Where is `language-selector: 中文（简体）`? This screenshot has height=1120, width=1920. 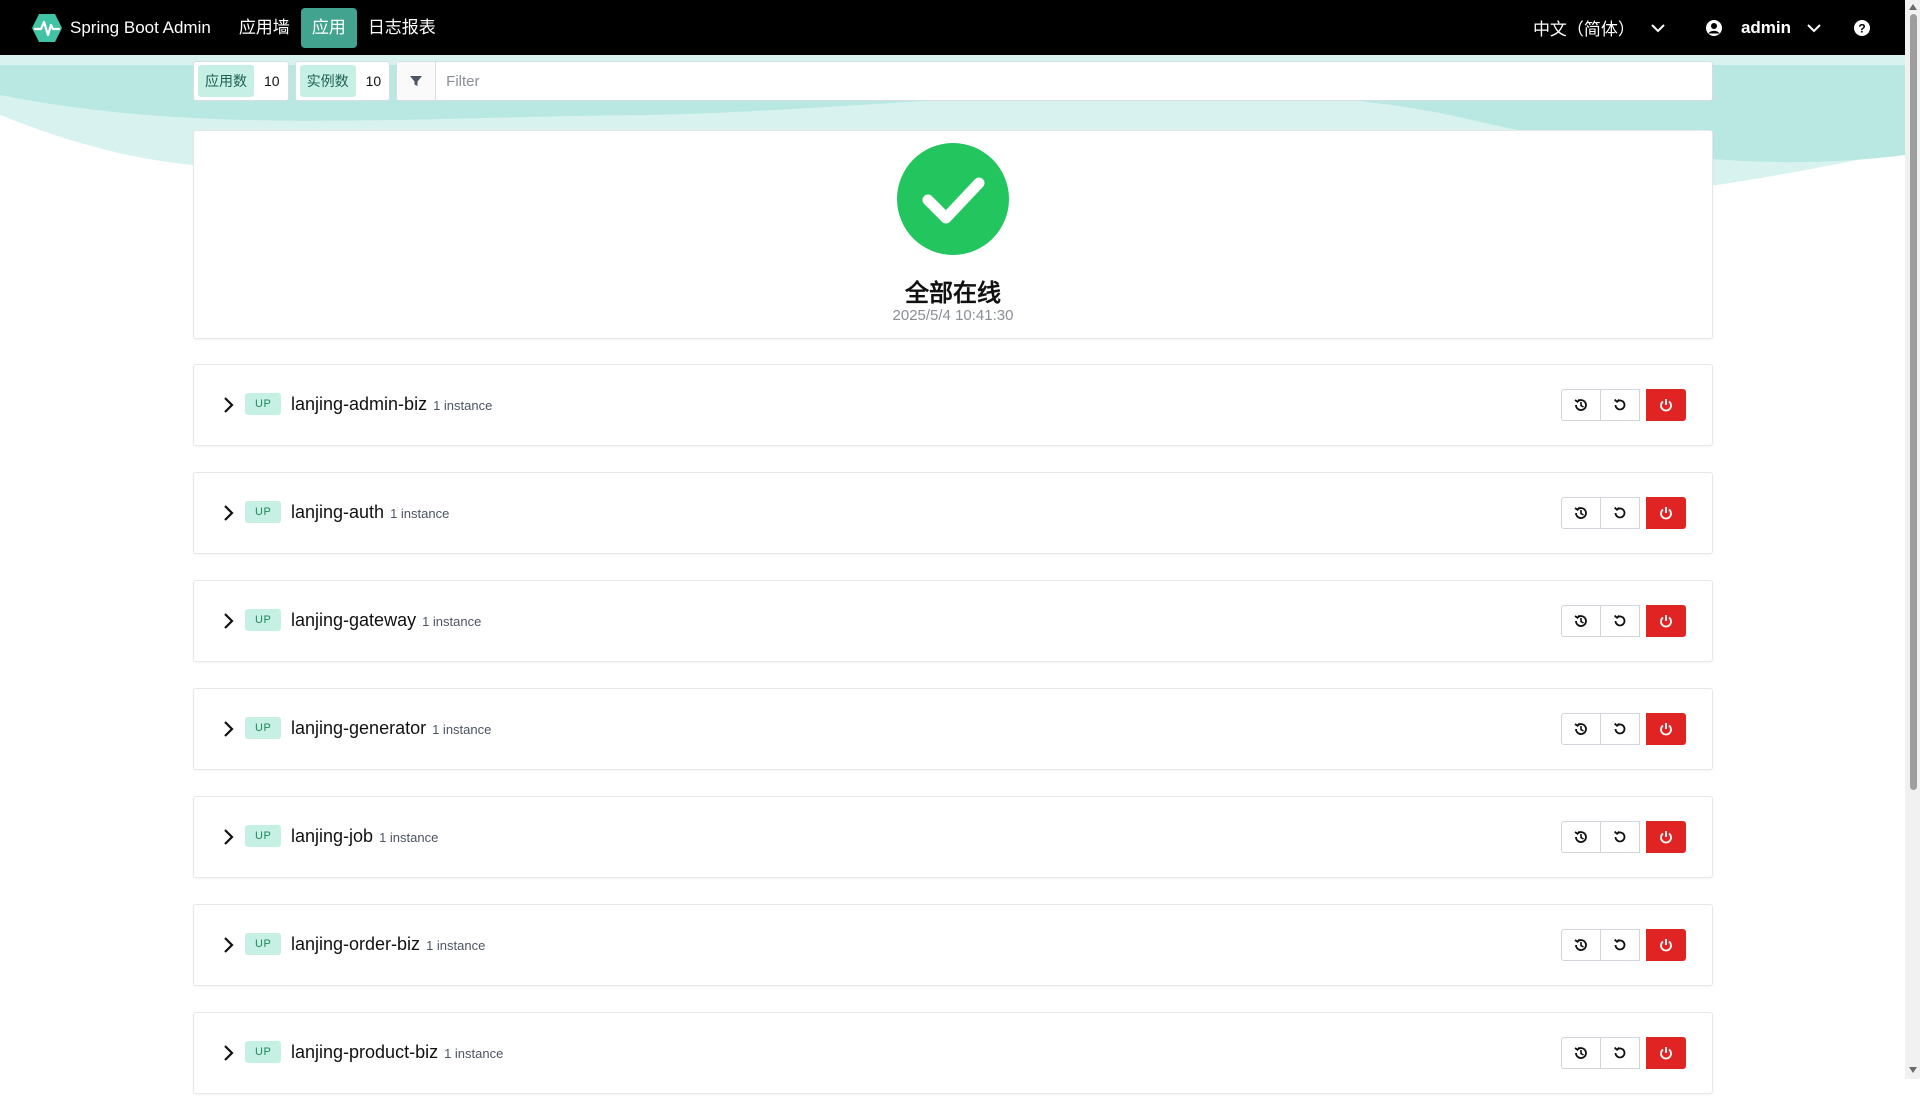
language-selector: 中文（简体） is located at coordinates (1600, 27).